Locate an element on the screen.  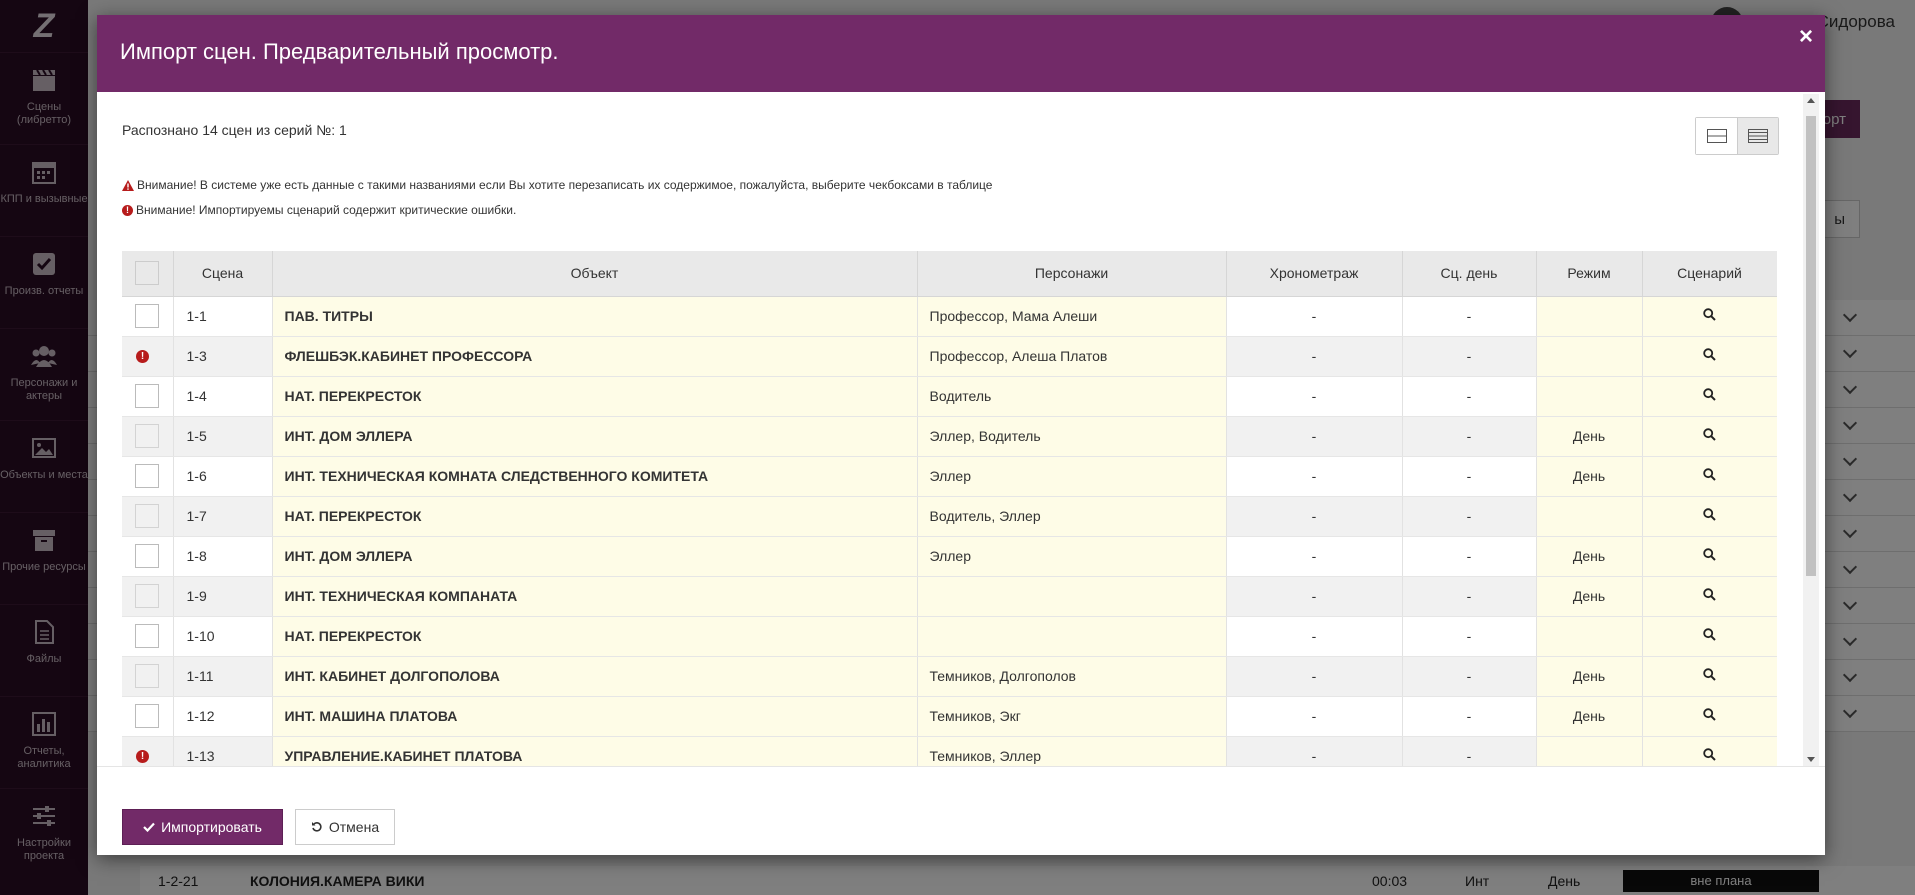
row-status: ! is located at coordinates (148, 356).